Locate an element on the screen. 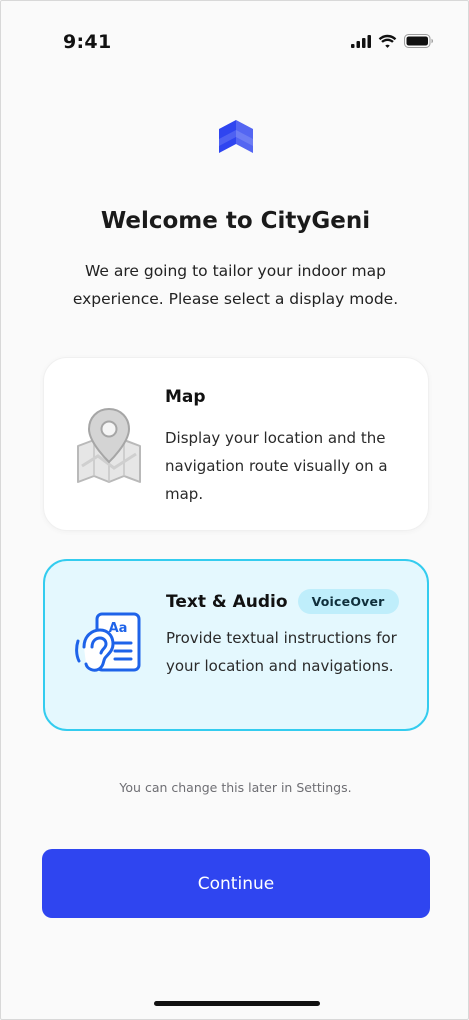 The height and width of the screenshot is (1020, 469). option-text-audio-title-row: Text & Audio VoiceOver is located at coordinates (282, 601).